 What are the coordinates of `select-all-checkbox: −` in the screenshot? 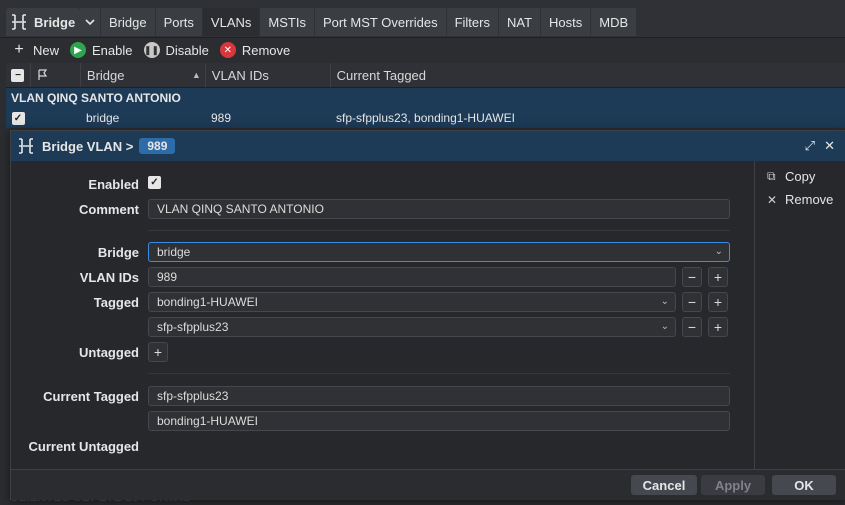 It's located at (18, 75).